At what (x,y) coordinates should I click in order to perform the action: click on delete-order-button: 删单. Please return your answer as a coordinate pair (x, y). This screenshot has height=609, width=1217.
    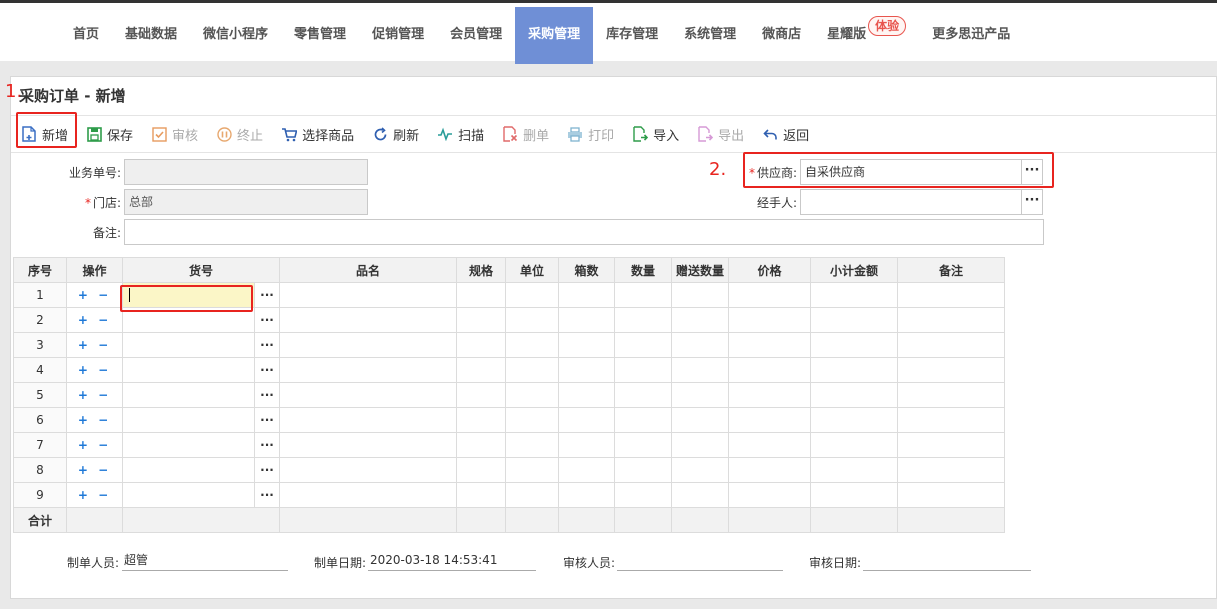
    Looking at the image, I should click on (525, 134).